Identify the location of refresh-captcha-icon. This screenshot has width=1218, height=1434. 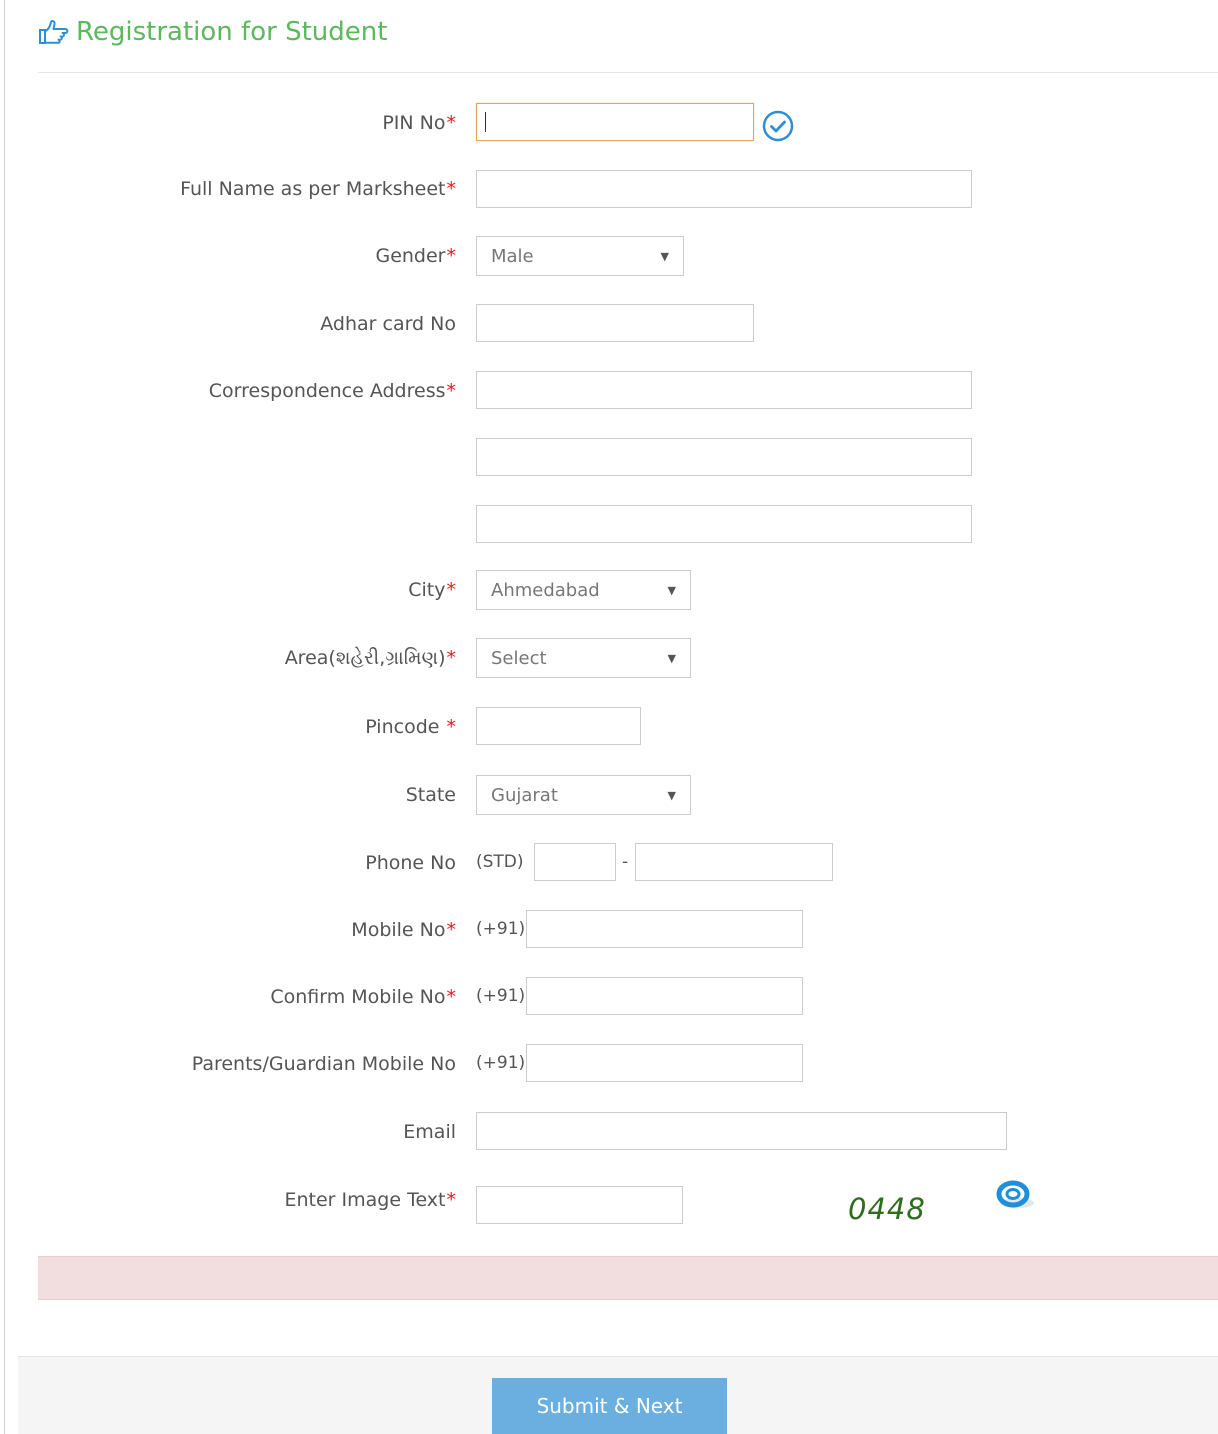
(1015, 1195).